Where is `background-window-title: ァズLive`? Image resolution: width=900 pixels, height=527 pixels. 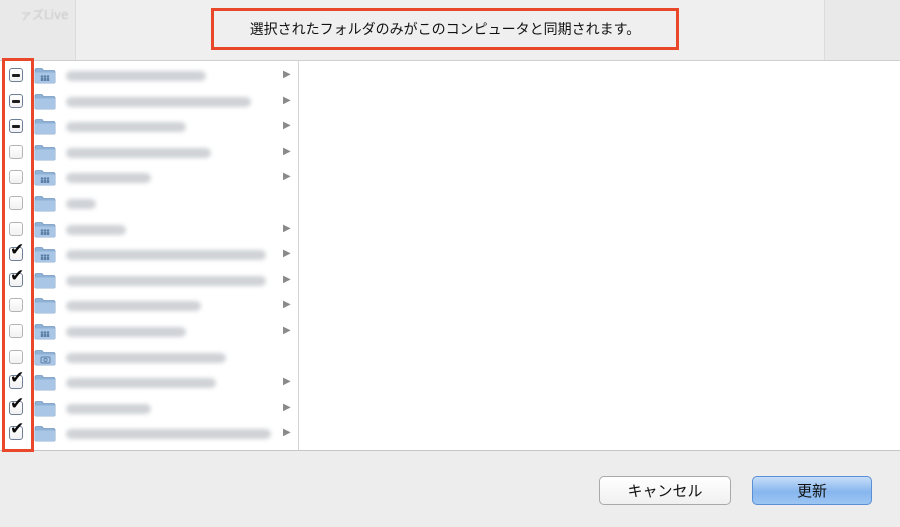
background-window-title: ァズLive is located at coordinates (44, 15).